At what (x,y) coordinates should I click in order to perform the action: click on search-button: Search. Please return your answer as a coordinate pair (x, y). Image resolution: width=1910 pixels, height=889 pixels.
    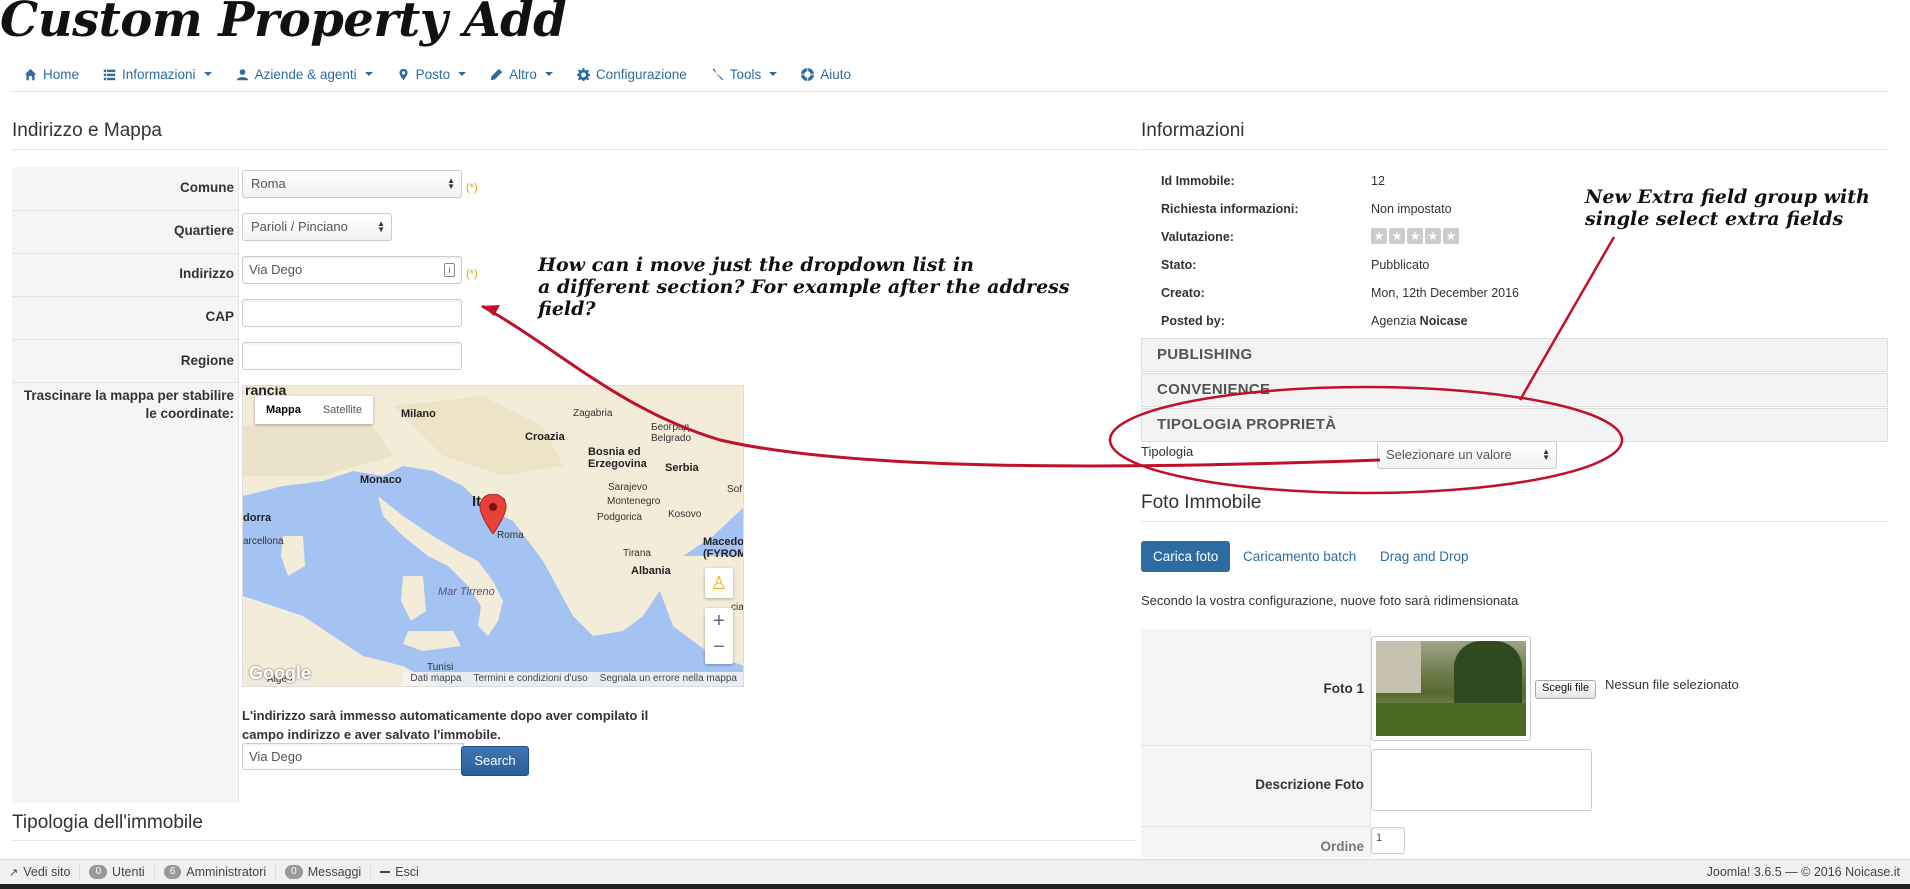
    Looking at the image, I should click on (495, 761).